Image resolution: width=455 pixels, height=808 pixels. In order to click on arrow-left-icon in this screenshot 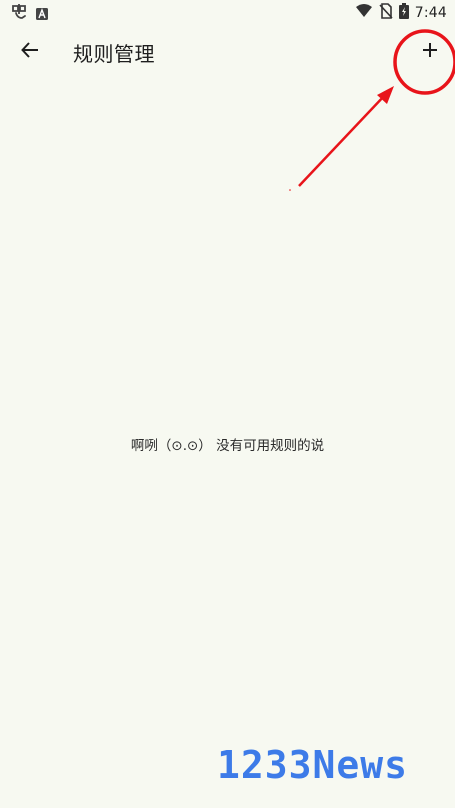, I will do `click(30, 52)`.